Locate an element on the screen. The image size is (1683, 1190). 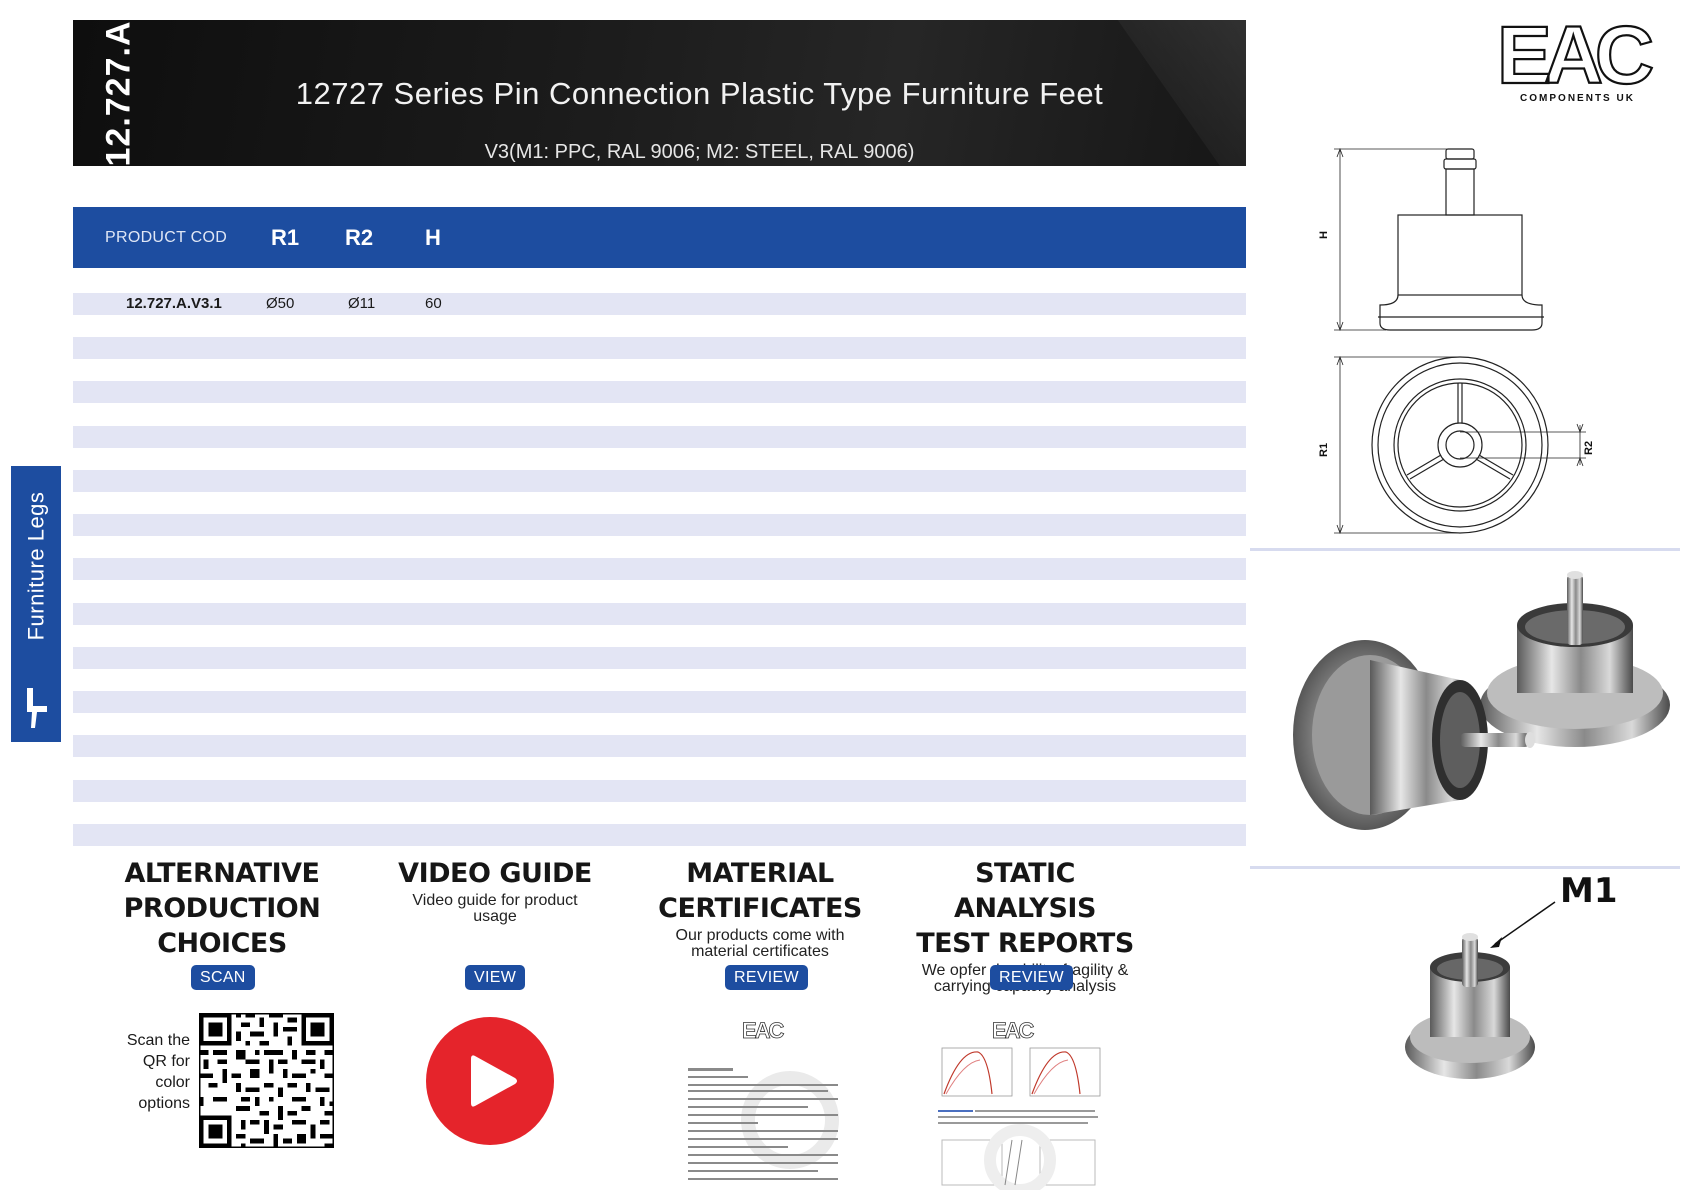
series-code: 12.727.A is located at coordinates (119, 93).